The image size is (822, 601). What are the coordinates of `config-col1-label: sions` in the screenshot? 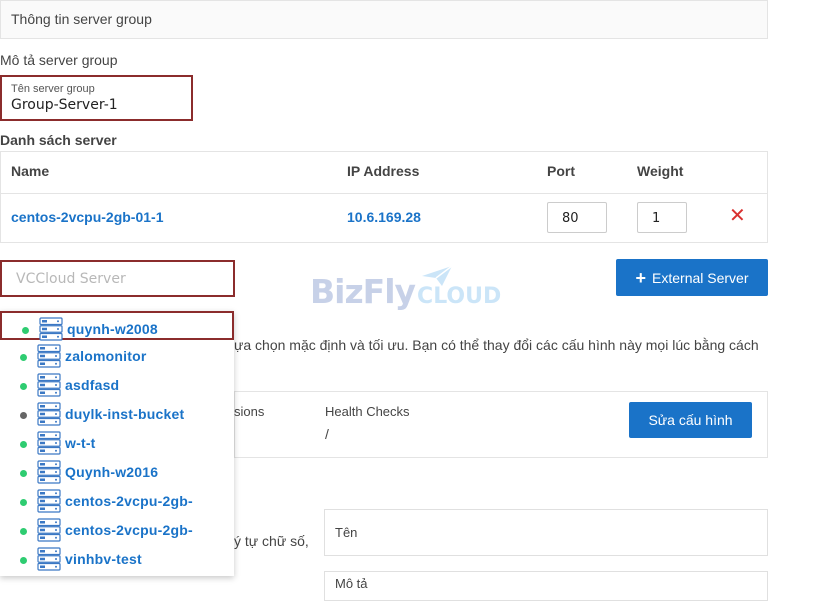 It's located at (249, 411).